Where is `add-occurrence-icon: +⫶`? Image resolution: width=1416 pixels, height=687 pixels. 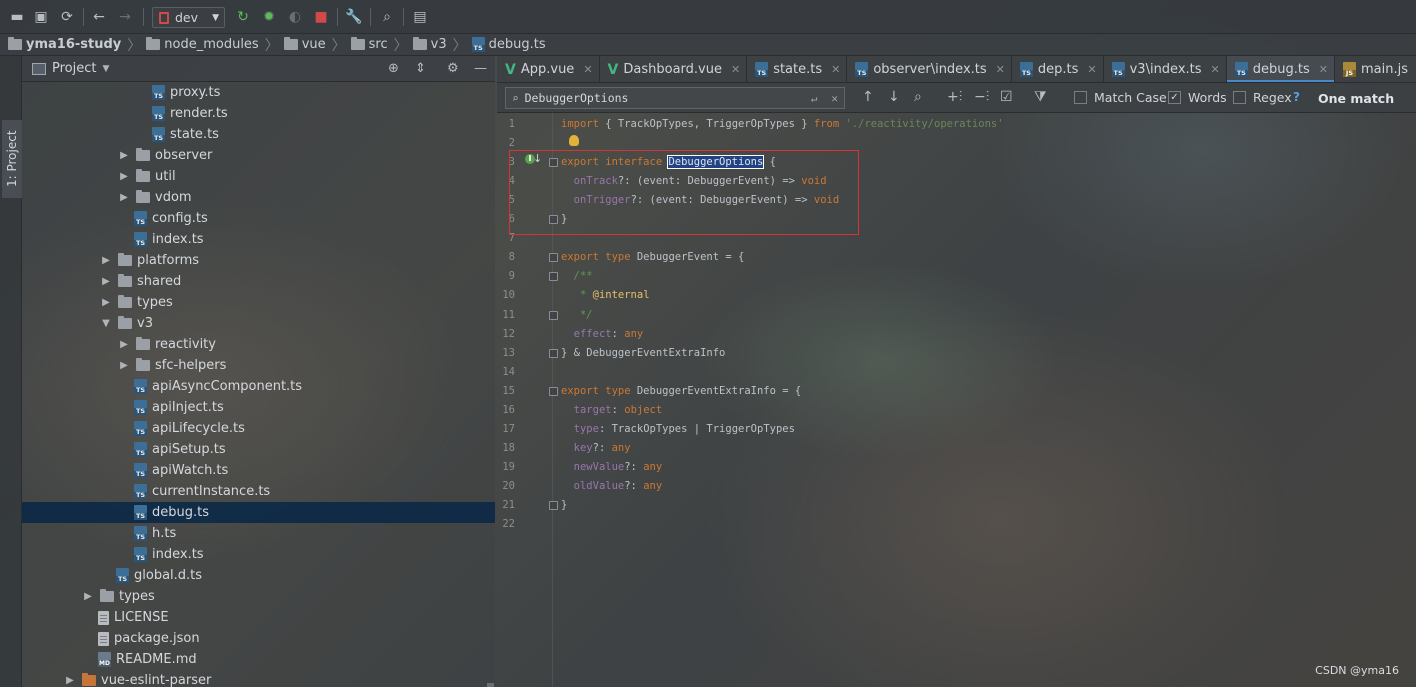 add-occurrence-icon: +⫶ is located at coordinates (954, 97).